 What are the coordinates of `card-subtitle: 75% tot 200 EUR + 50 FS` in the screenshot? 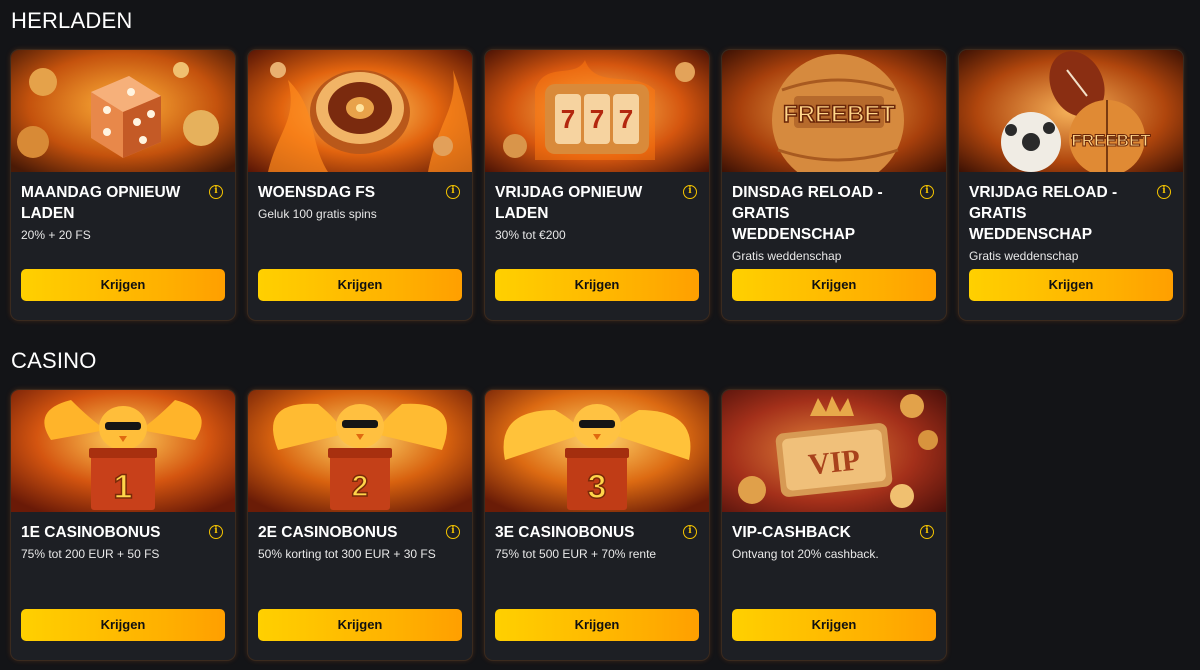 It's located at (90, 554).